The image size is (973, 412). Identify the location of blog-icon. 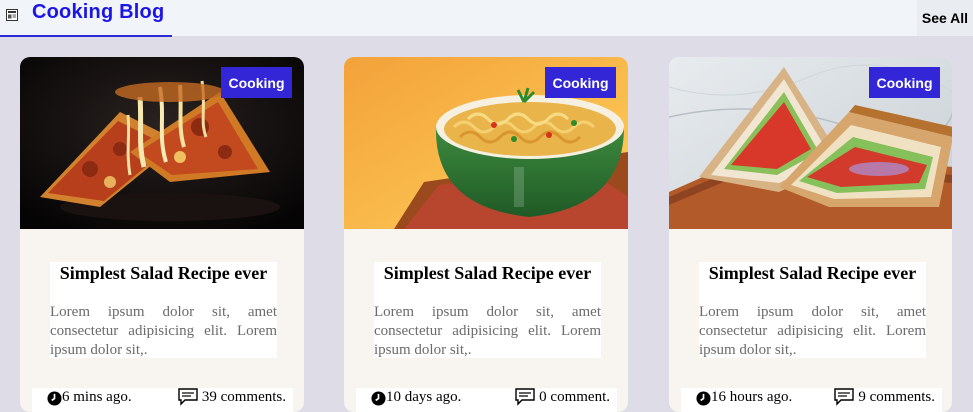
(12, 15).